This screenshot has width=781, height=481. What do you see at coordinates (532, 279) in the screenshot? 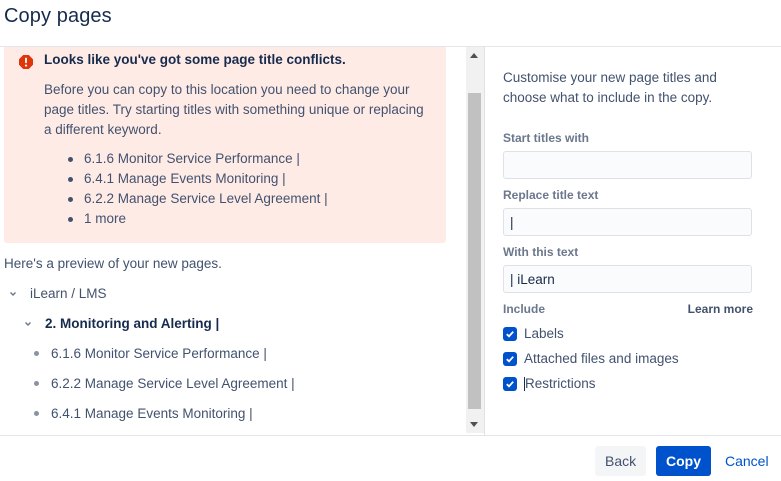
I see `with-text-value: | iLearn` at bounding box center [532, 279].